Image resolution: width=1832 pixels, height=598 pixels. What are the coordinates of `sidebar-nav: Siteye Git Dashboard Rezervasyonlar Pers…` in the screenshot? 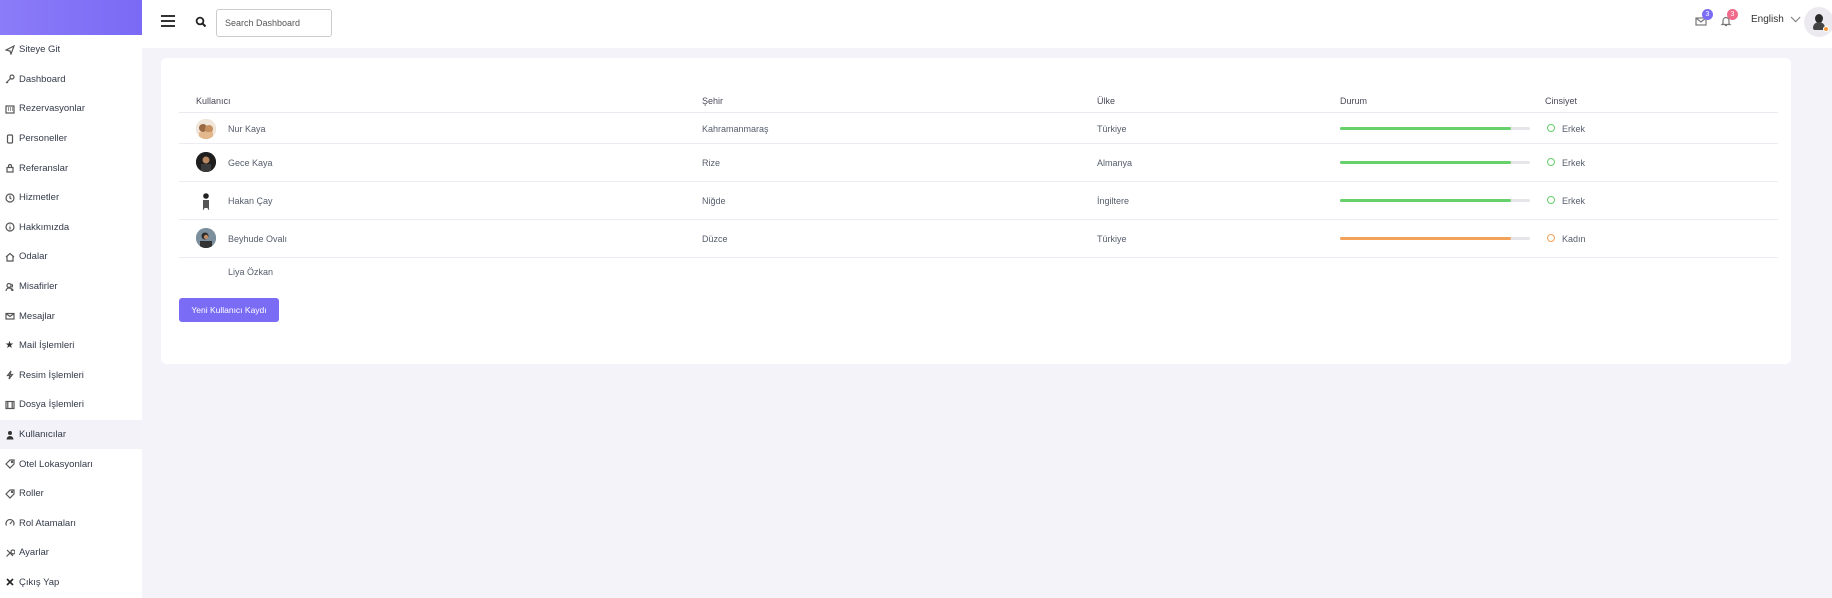 It's located at (71, 316).